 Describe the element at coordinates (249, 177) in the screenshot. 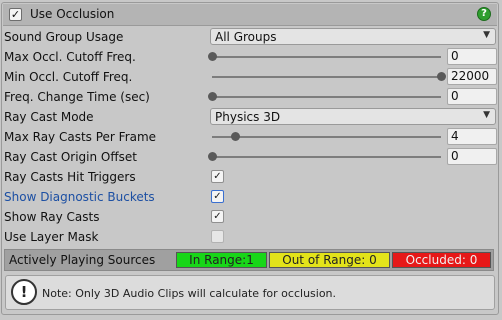

I see `row-hit-triggers: Ray Casts Hit Triggers ✓` at that location.